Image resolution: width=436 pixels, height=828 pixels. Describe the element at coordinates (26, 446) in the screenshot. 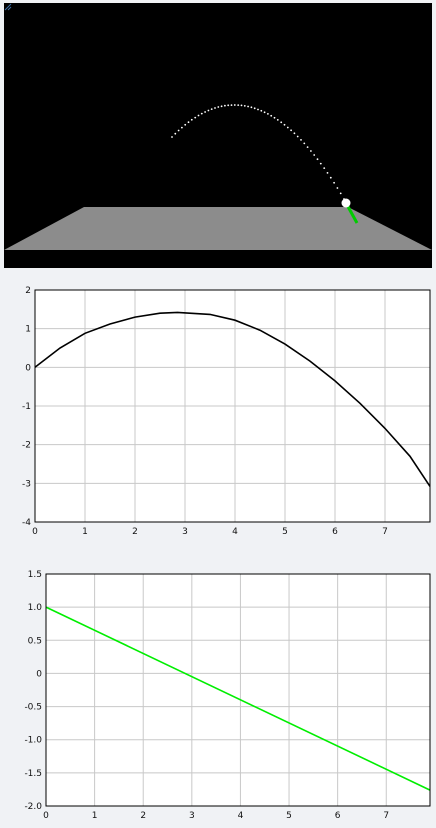

I see `y-tick-label: -2` at that location.